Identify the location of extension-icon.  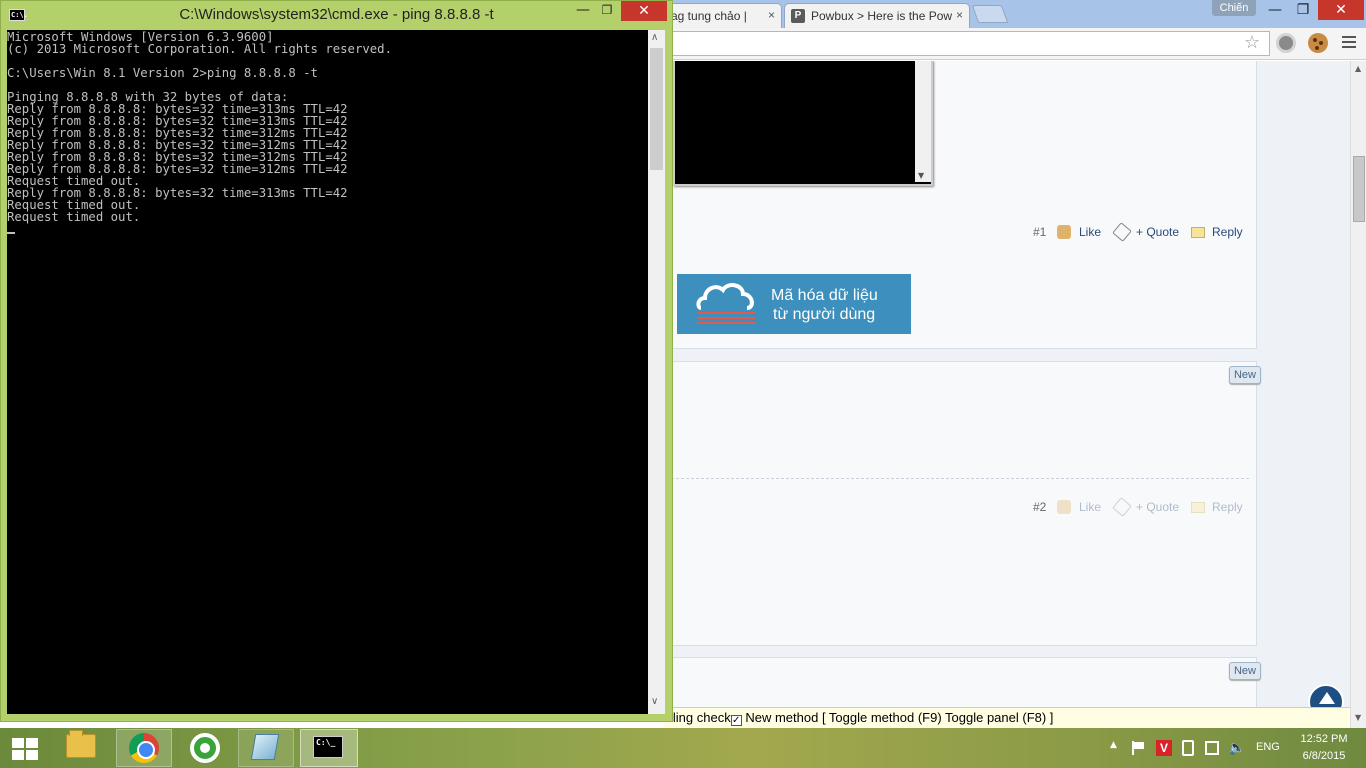
(1286, 43).